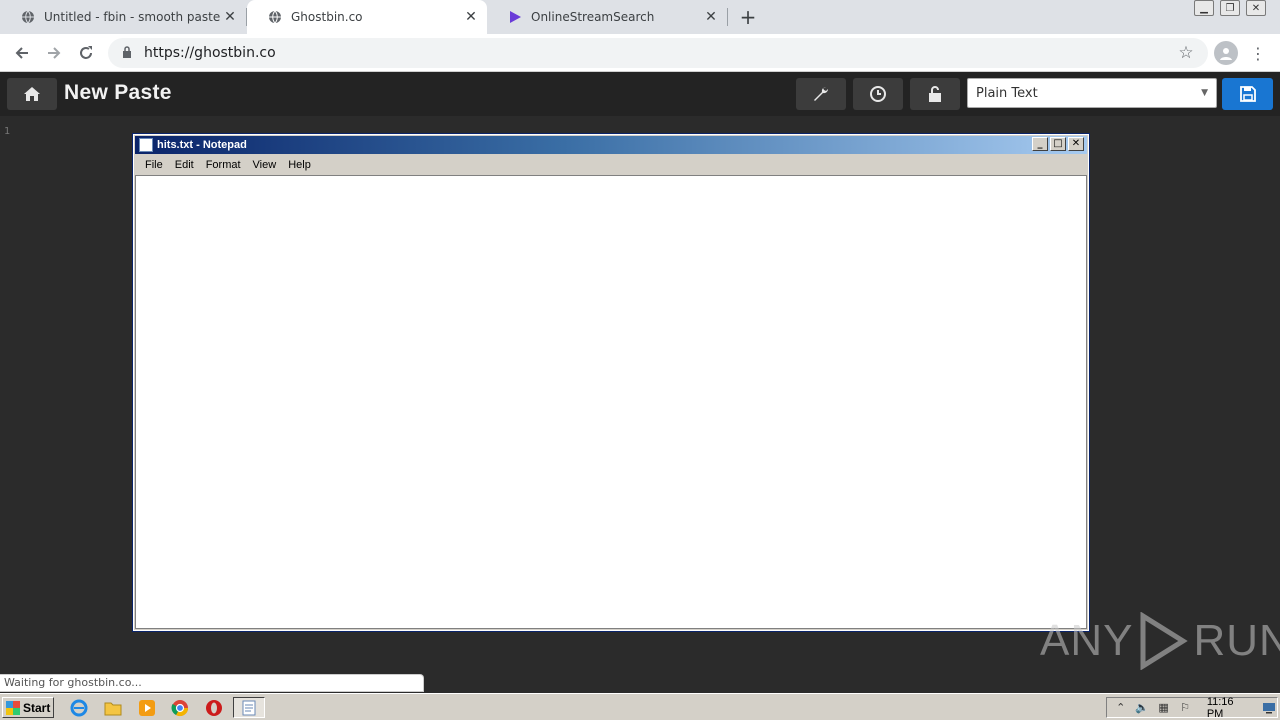 The width and height of the screenshot is (1280, 720). What do you see at coordinates (13, 707) in the screenshot?
I see `windows-logo-icon` at bounding box center [13, 707].